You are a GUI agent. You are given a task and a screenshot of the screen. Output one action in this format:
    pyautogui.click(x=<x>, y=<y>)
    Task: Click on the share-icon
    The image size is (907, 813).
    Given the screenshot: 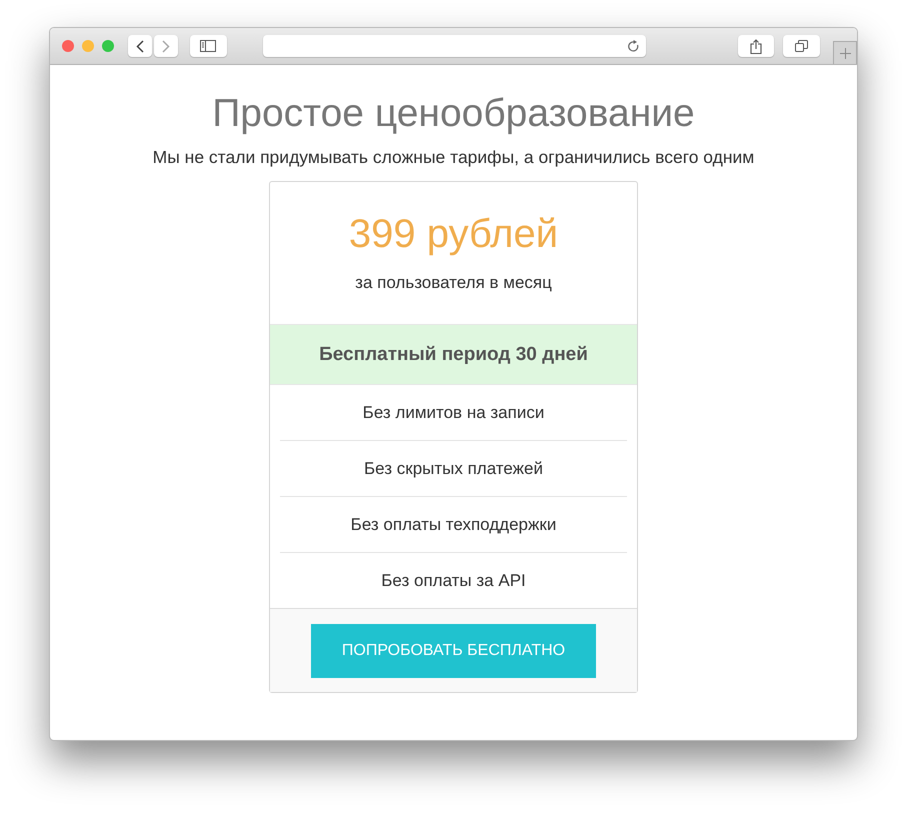 What is the action you would take?
    pyautogui.click(x=756, y=46)
    